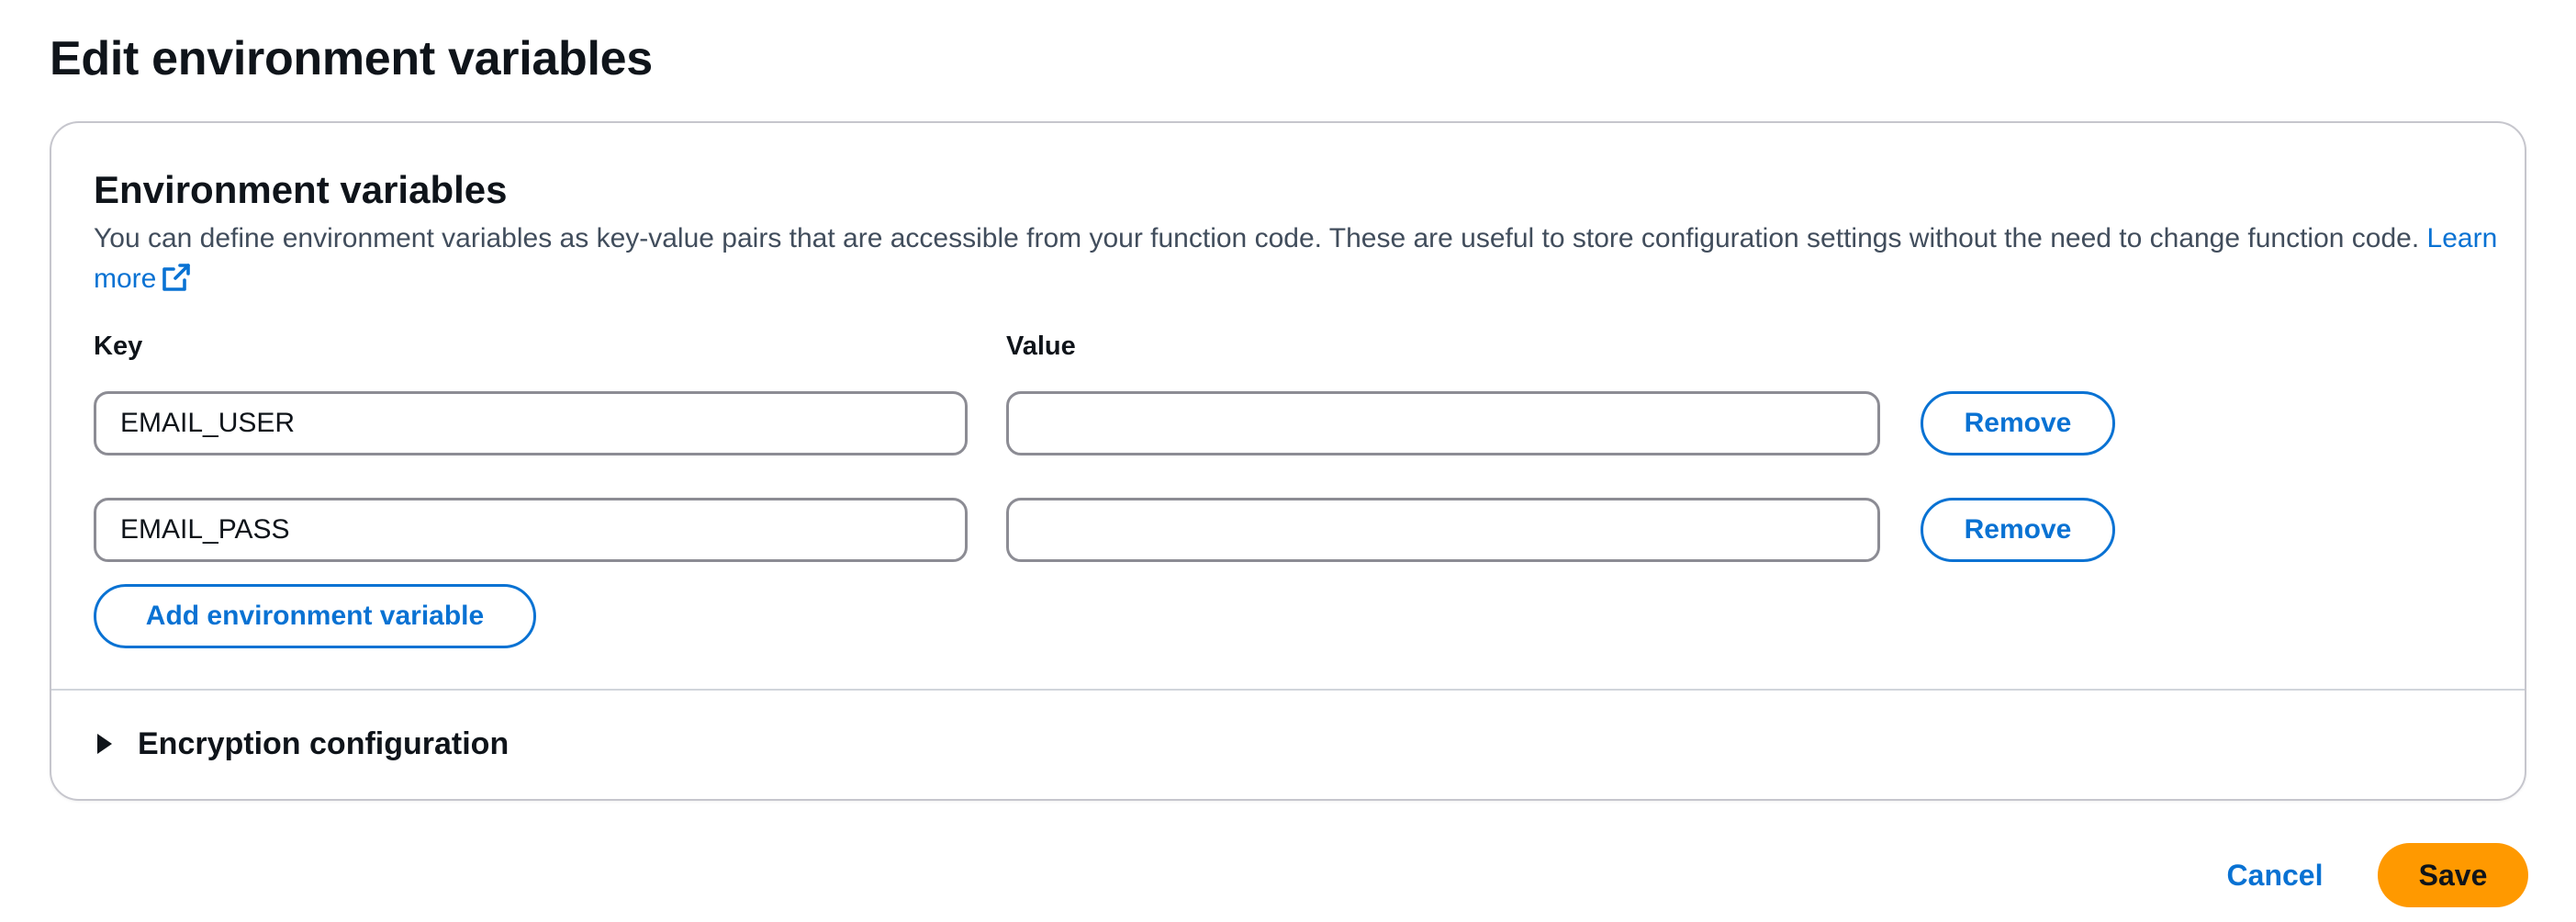  Describe the element at coordinates (1288, 690) in the screenshot. I see `section-divider` at that location.